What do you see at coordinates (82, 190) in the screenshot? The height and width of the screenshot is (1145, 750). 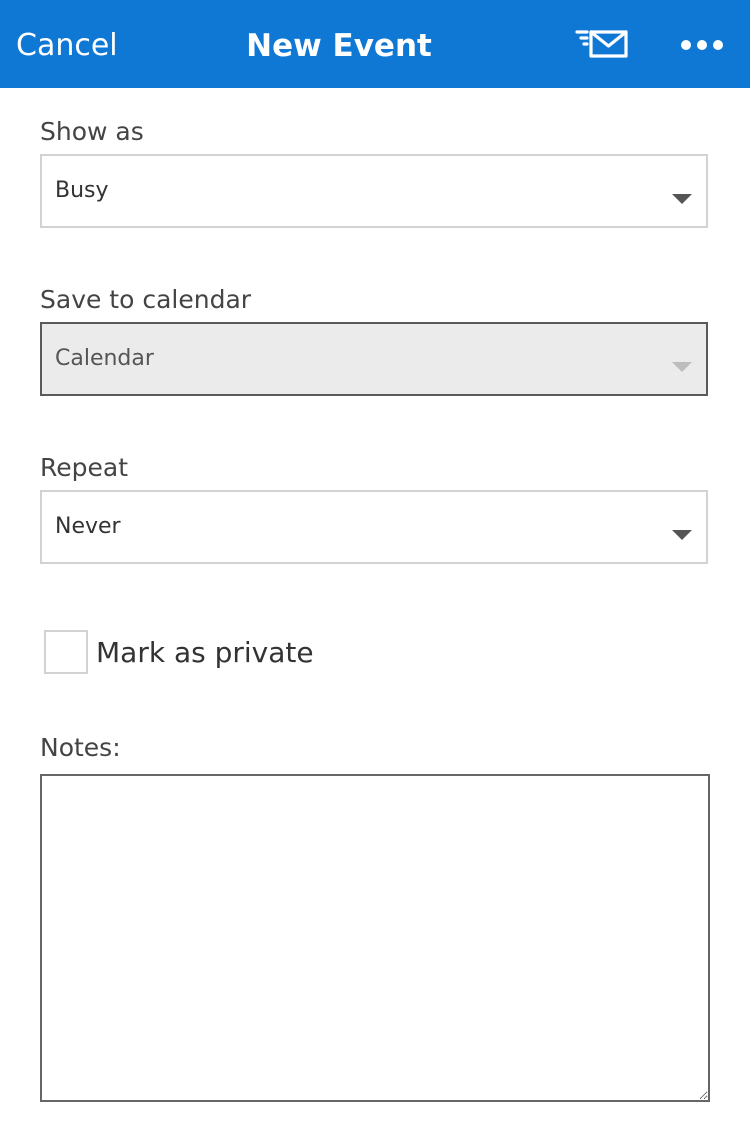 I see `show-as-value: Busy` at bounding box center [82, 190].